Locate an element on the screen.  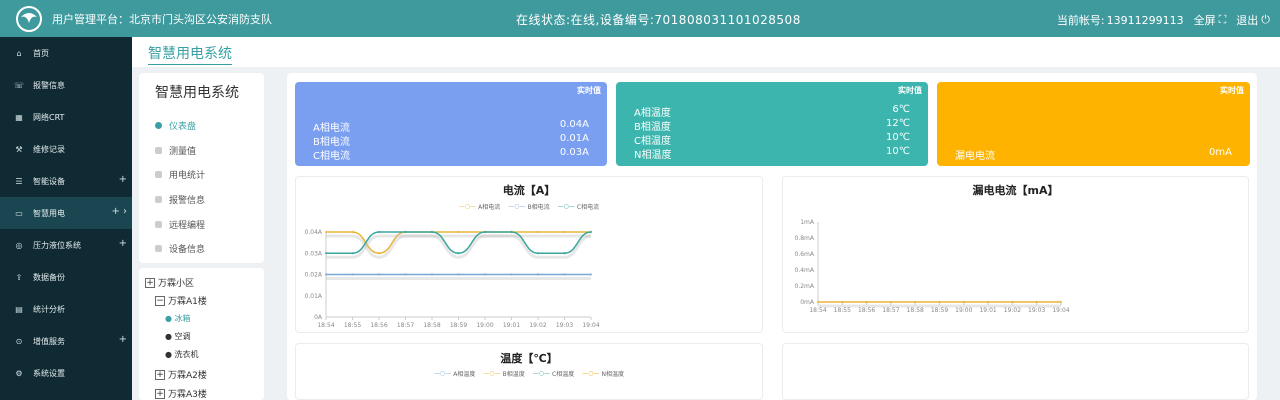
sidebar-item-settings: ⚙ 系统设置 is located at coordinates (66, 373).